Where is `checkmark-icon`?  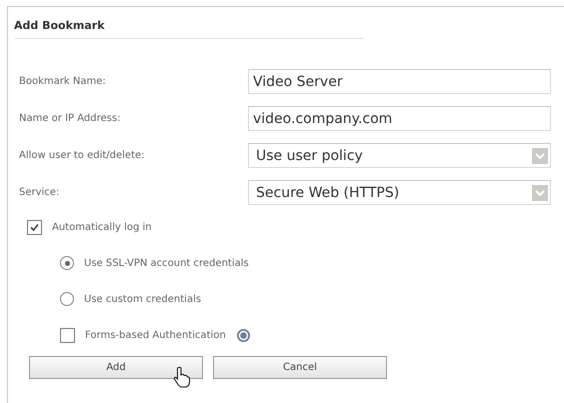
checkmark-icon is located at coordinates (34, 227).